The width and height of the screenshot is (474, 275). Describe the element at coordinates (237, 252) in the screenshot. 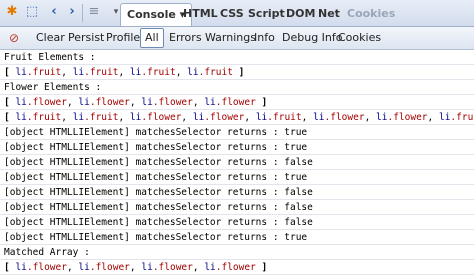

I see `console-line: Matched Array :` at that location.